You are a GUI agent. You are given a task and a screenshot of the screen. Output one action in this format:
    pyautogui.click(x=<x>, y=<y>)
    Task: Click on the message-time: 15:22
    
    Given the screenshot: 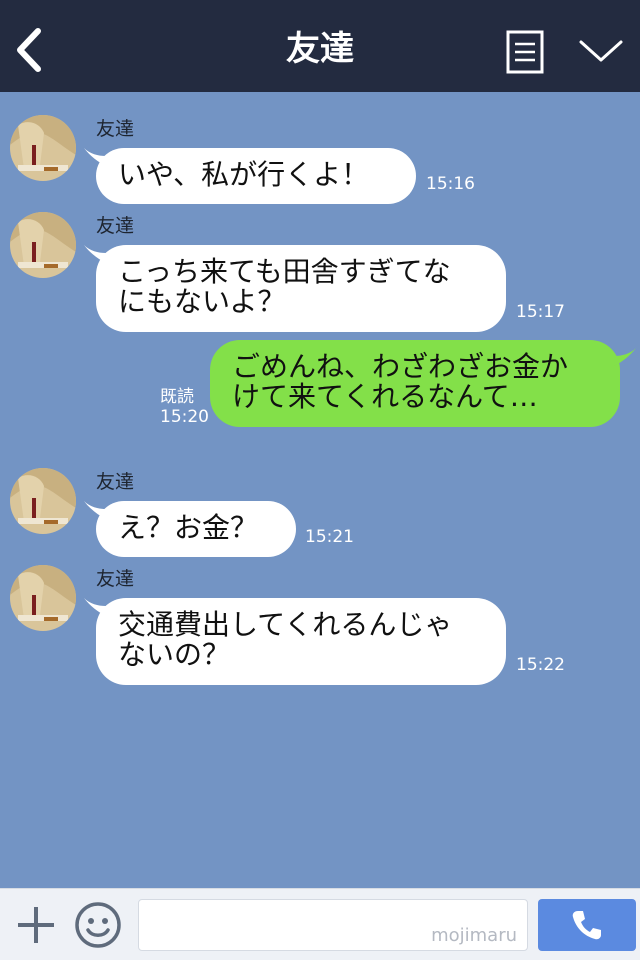 What is the action you would take?
    pyautogui.click(x=540, y=665)
    